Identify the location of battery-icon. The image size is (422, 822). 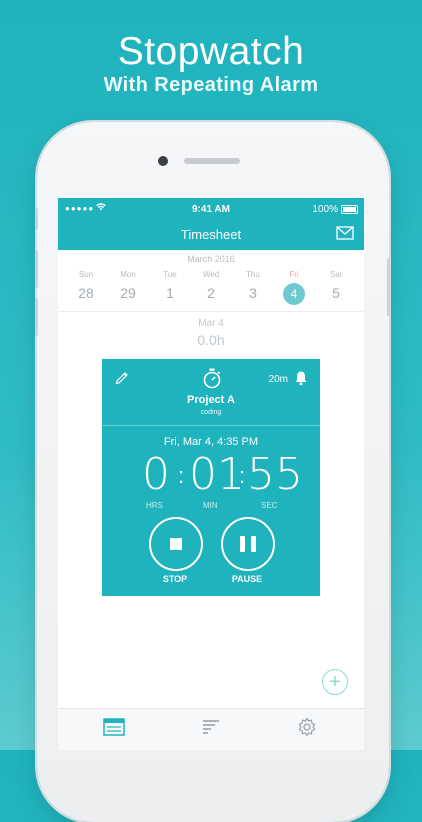
(349, 209).